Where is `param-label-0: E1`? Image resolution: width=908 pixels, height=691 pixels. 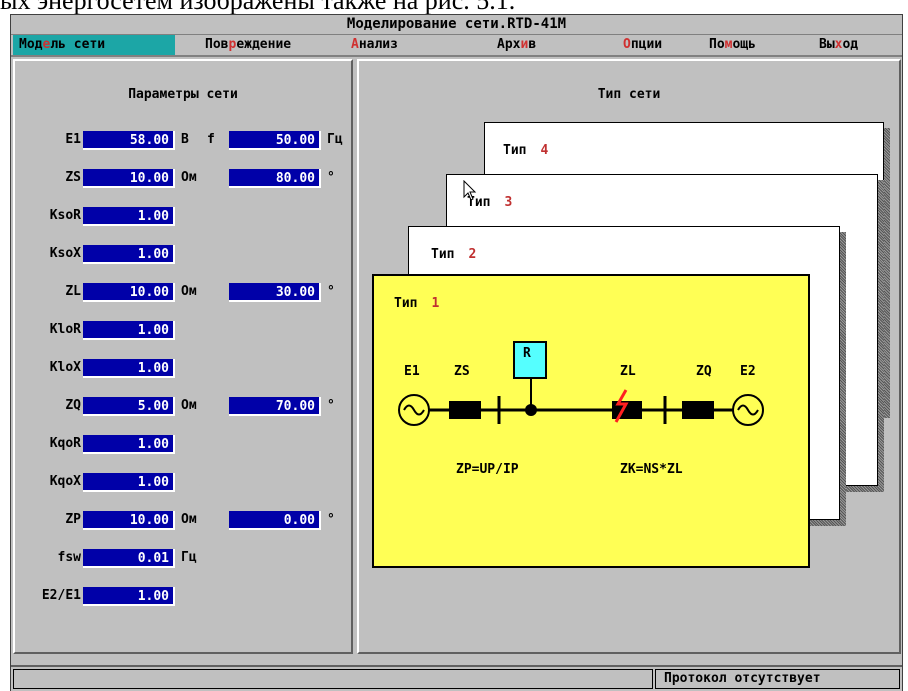 param-label-0: E1 is located at coordinates (73, 139).